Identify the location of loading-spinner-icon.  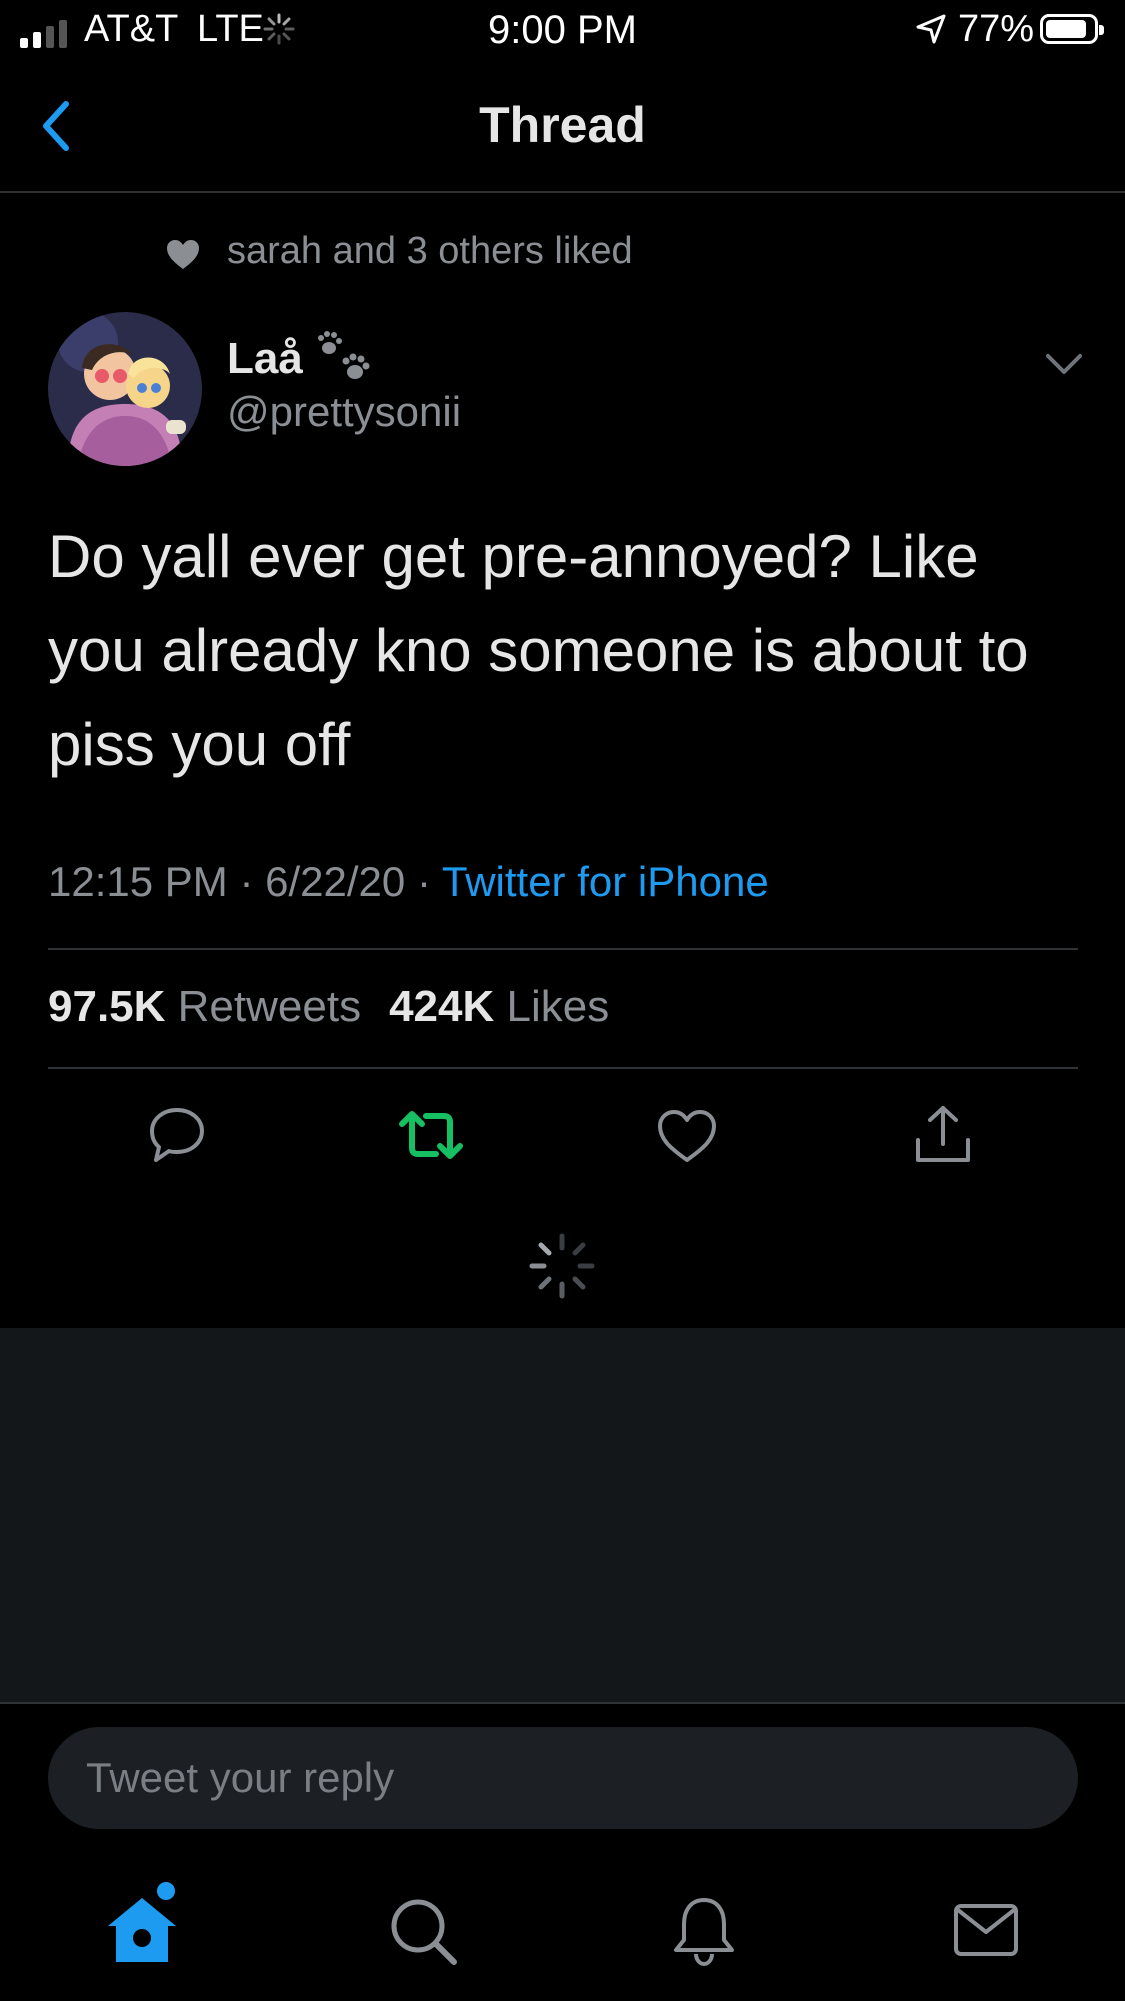
(562, 1266).